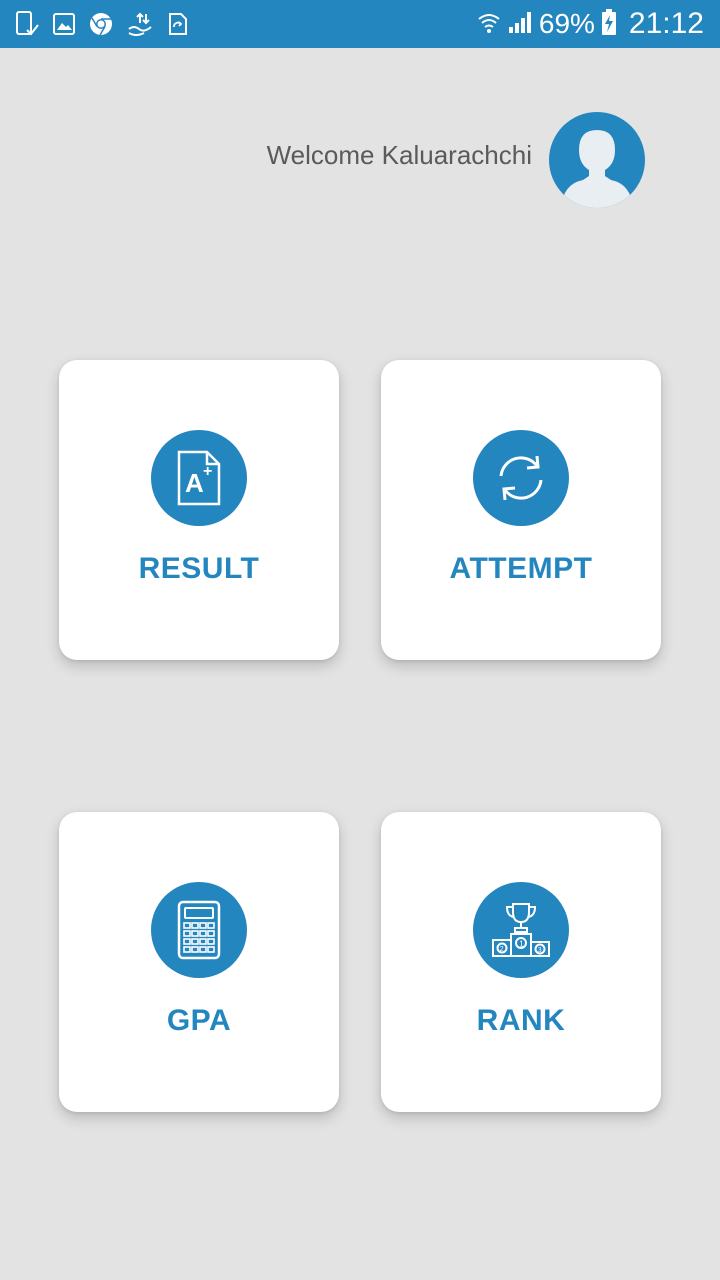  I want to click on data-transfer-icon, so click(140, 24).